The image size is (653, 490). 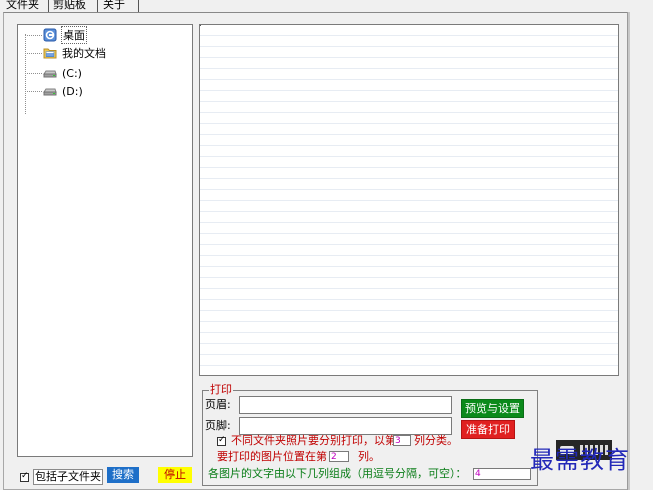 What do you see at coordinates (313, 440) in the screenshot?
I see `separate-folders-label-prefix: 不同文件夹照片要分别打印，以第` at bounding box center [313, 440].